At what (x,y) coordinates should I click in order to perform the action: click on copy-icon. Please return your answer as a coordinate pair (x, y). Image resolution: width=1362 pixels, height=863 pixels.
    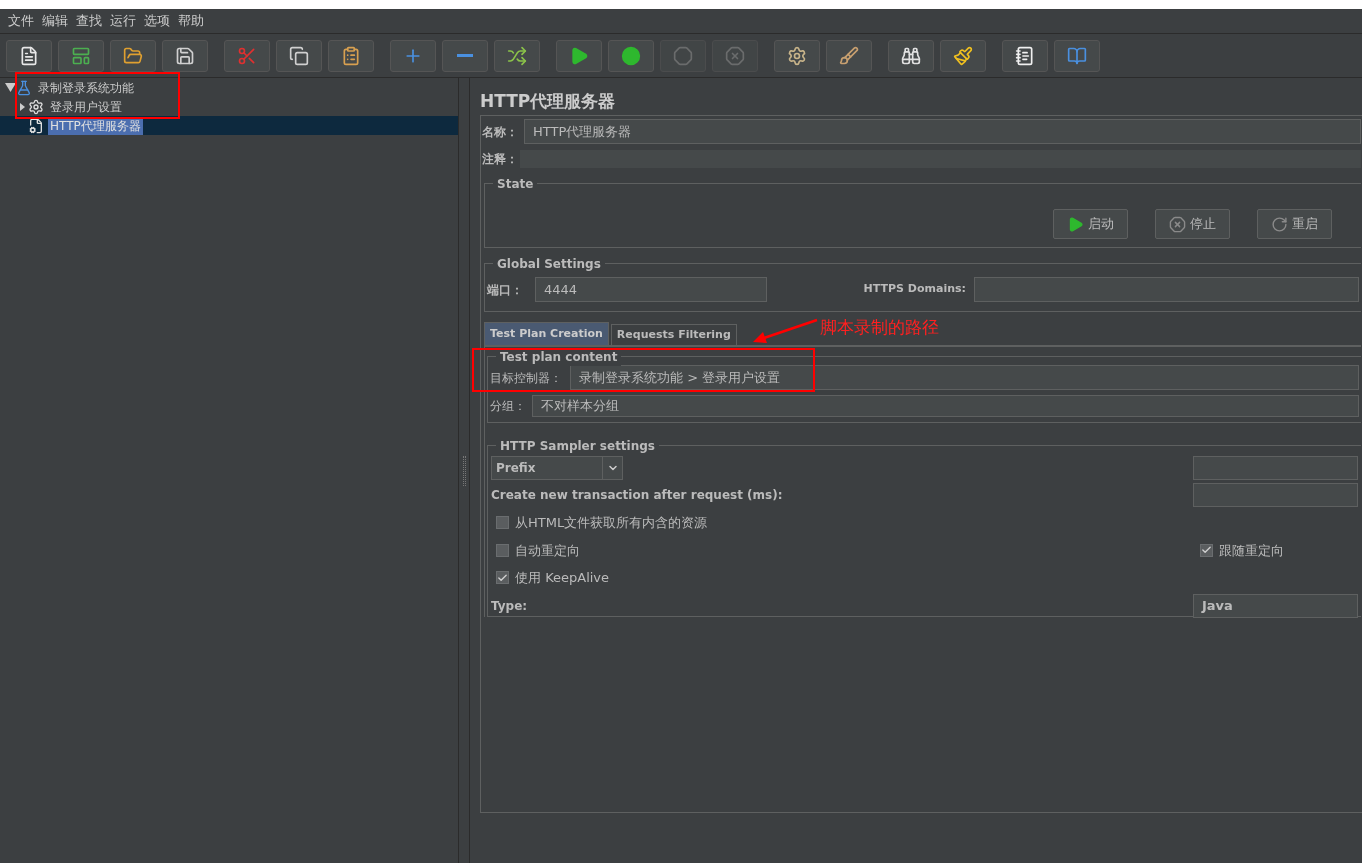
    Looking at the image, I should click on (299, 55).